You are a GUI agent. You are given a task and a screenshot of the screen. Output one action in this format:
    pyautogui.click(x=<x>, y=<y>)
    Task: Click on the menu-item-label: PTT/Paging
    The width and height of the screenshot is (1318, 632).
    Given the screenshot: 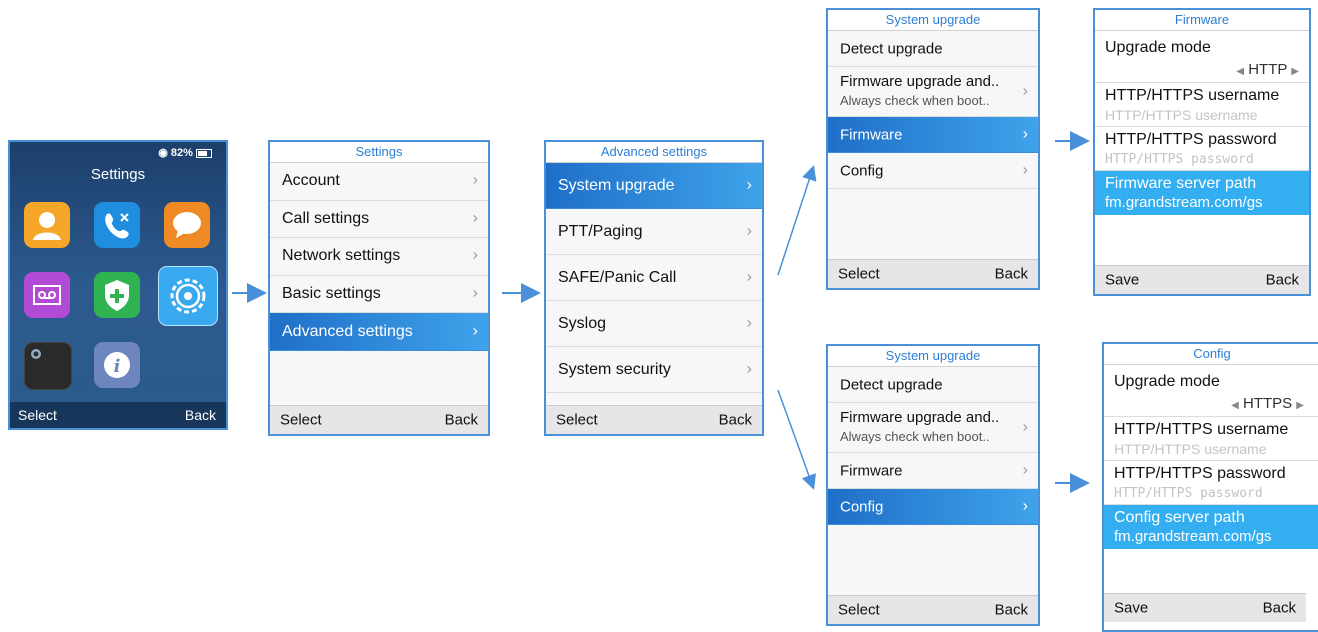 What is the action you would take?
    pyautogui.click(x=600, y=231)
    